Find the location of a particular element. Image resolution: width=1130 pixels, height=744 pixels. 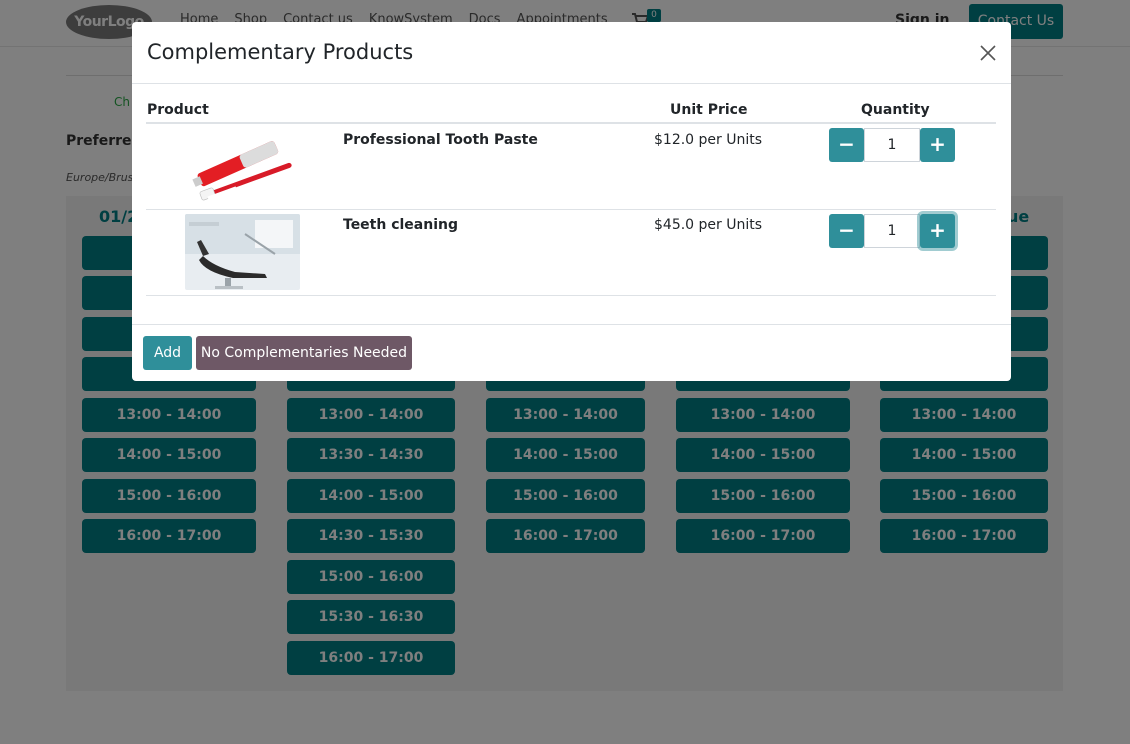

modal-footer-divider is located at coordinates (571, 324).